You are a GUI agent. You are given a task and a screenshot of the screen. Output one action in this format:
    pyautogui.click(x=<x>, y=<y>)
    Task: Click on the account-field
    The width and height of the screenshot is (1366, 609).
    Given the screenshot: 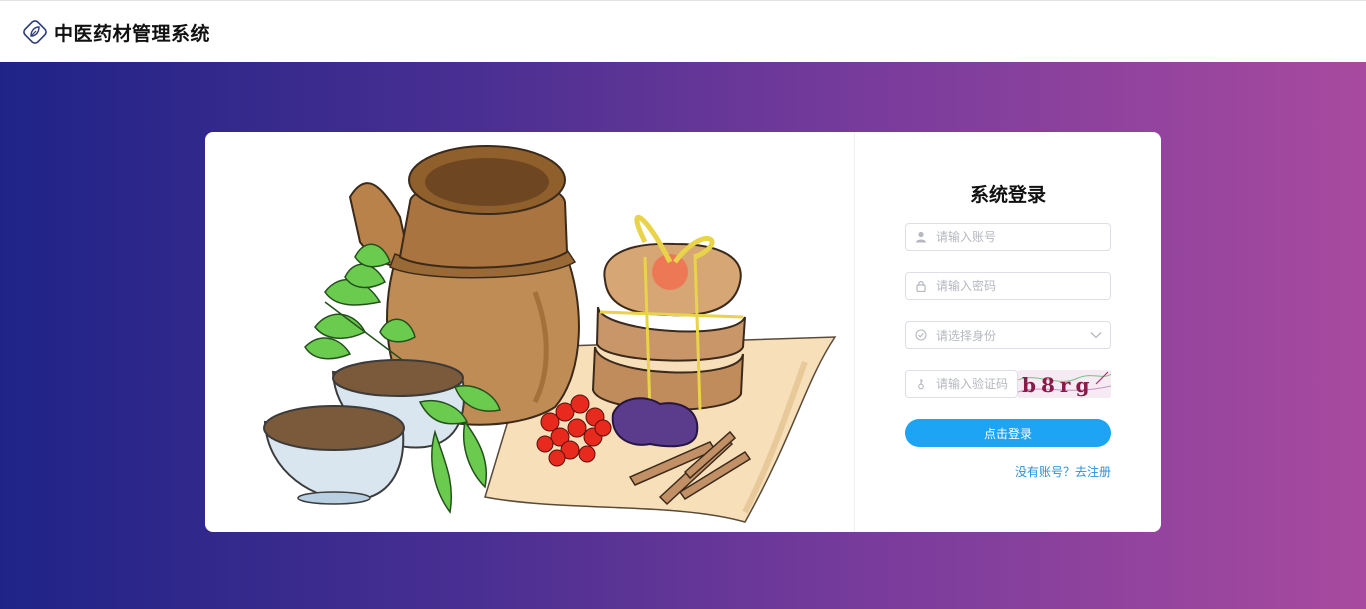 What is the action you would take?
    pyautogui.click(x=1008, y=237)
    